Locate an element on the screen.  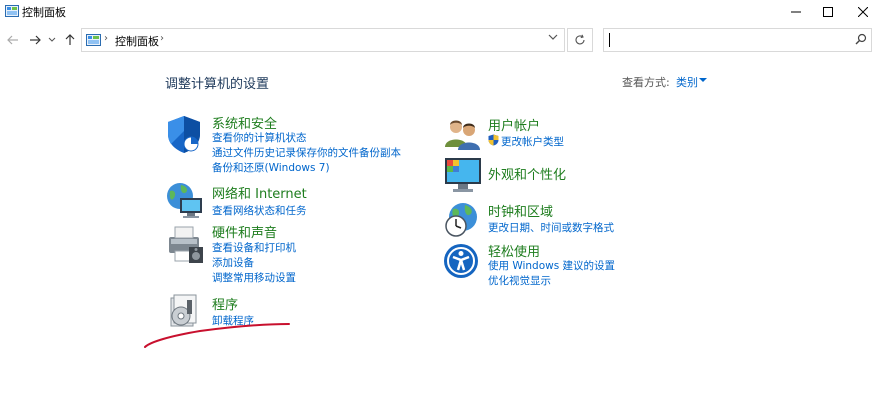
forward-button is located at coordinates (35, 40).